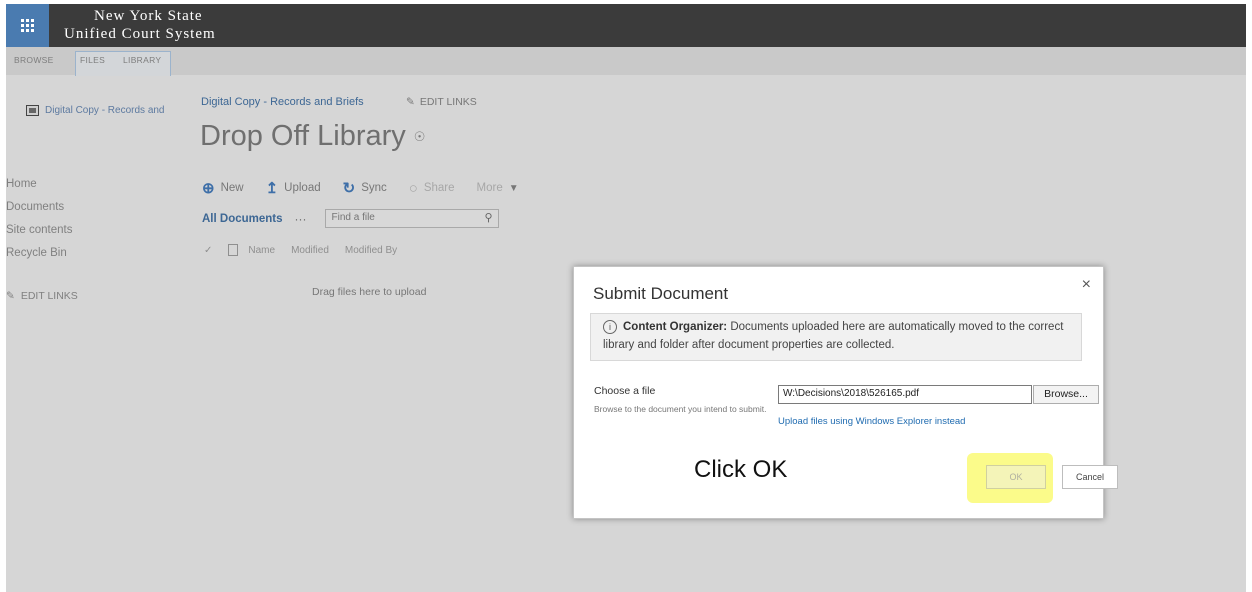  Describe the element at coordinates (148, 16) in the screenshot. I see `brand-line-1: New York State` at that location.